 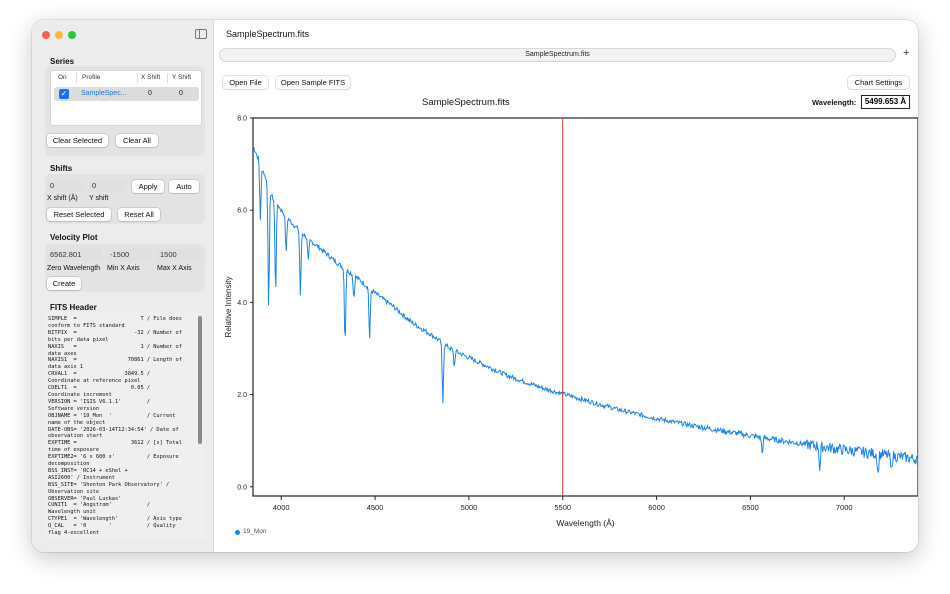 What do you see at coordinates (228, 307) in the screenshot?
I see `y-axis-label: Relative Intensity` at bounding box center [228, 307].